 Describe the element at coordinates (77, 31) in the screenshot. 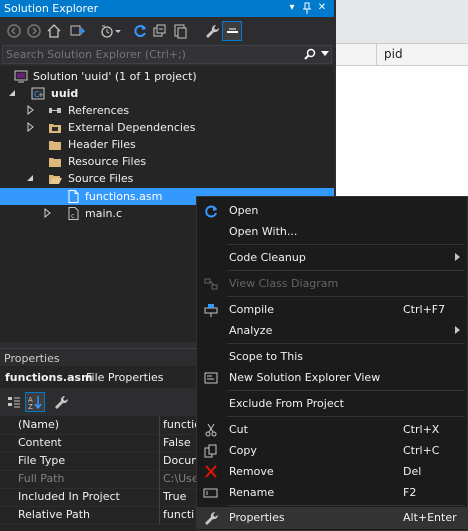

I see `sync-icon` at that location.